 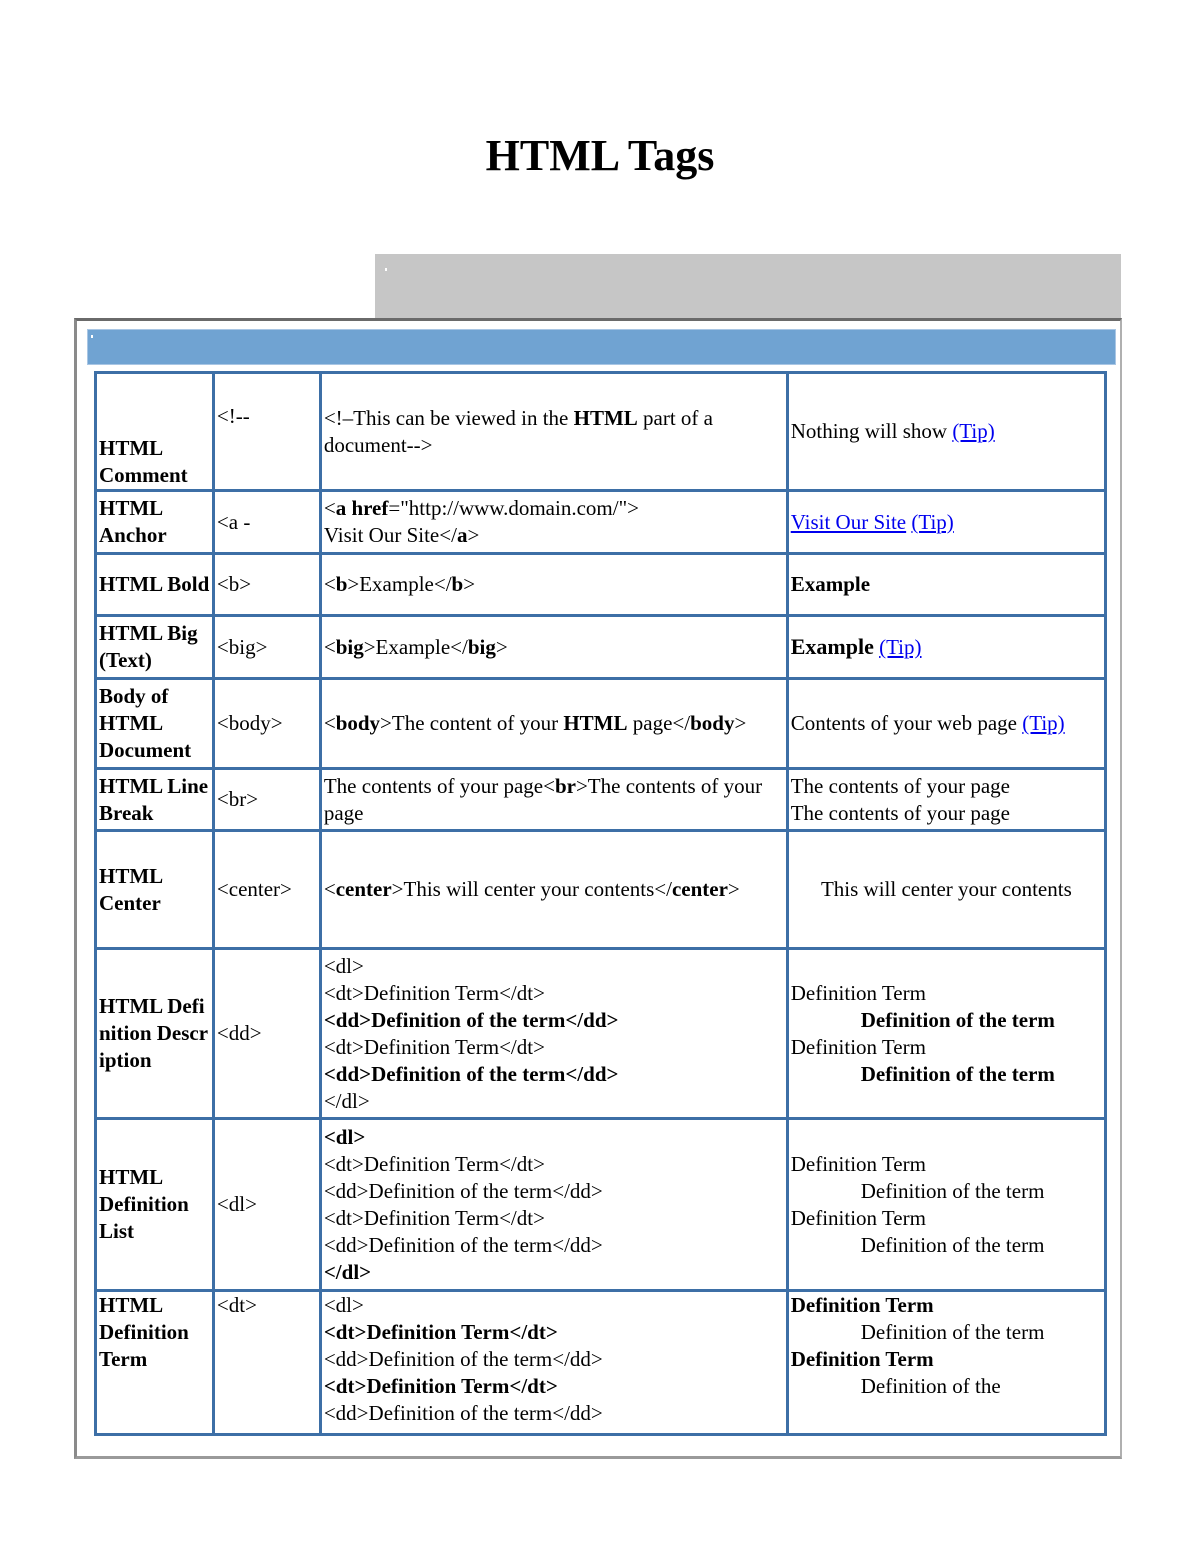 I want to click on result-cell: This will center your contents, so click(x=946, y=889).